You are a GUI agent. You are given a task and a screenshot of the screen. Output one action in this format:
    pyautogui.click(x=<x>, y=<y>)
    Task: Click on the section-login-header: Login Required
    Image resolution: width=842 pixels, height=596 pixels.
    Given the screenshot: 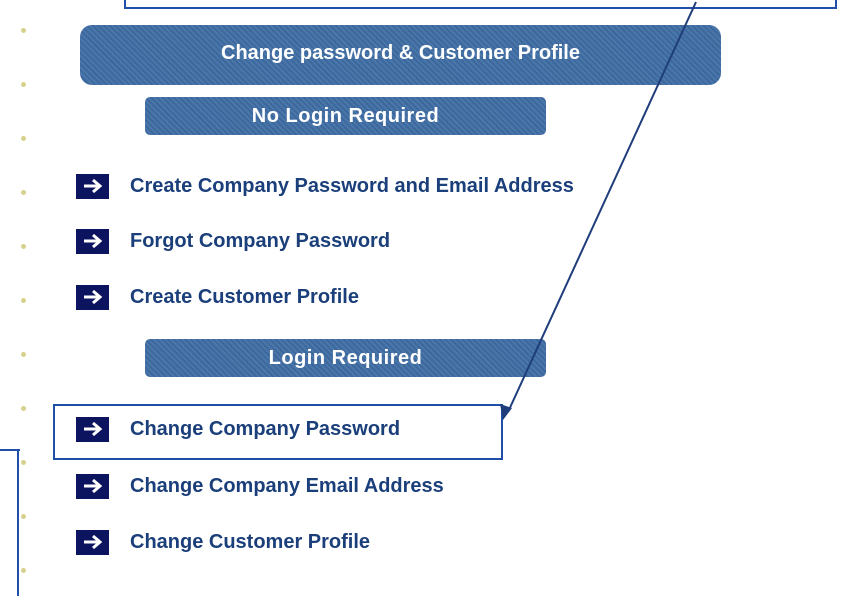 What is the action you would take?
    pyautogui.click(x=345, y=358)
    